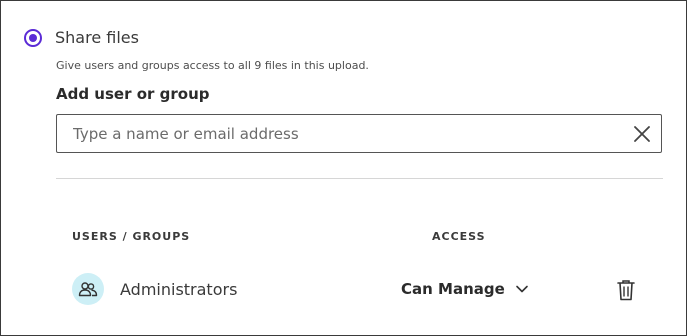 The image size is (687, 336). Describe the element at coordinates (343, 133) in the screenshot. I see `add-user-input` at that location.